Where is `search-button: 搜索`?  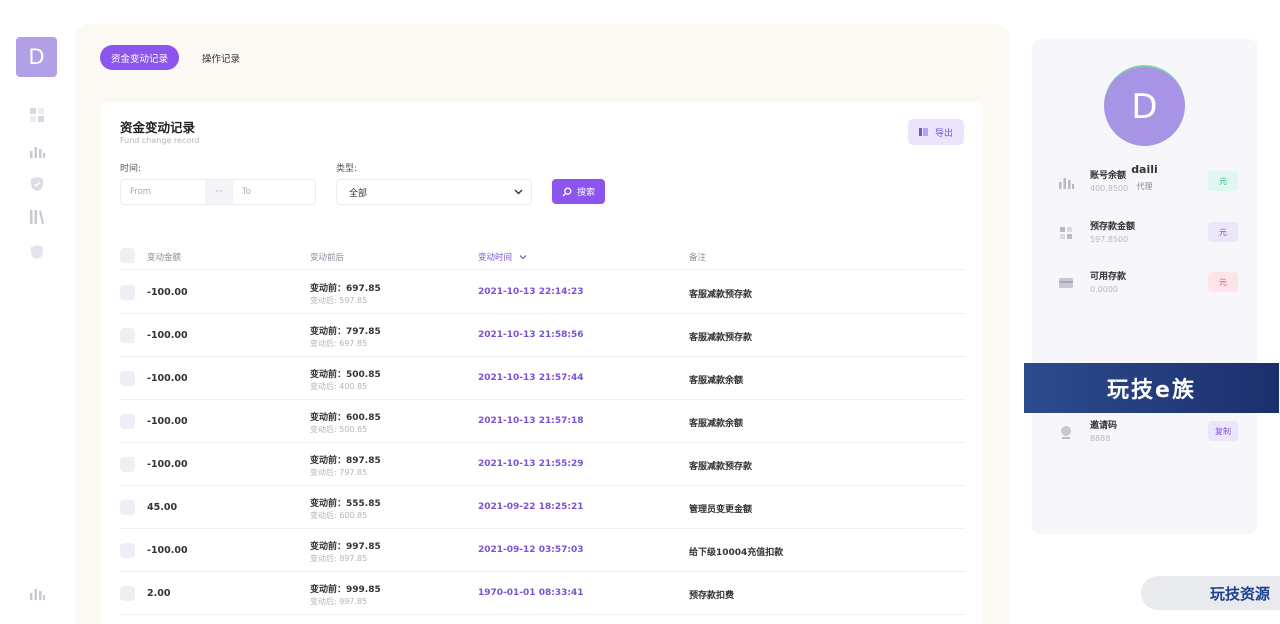
search-button: 搜索 is located at coordinates (578, 191).